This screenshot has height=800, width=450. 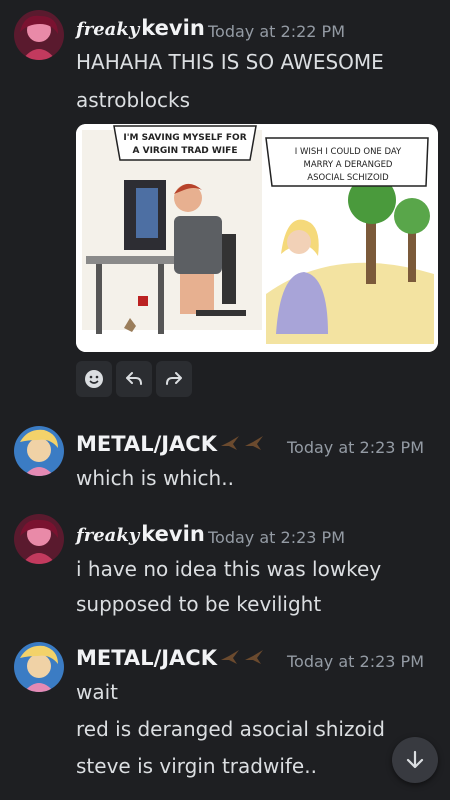 What do you see at coordinates (276, 31) in the screenshot?
I see `timestamp: Today at 2:22 PM` at bounding box center [276, 31].